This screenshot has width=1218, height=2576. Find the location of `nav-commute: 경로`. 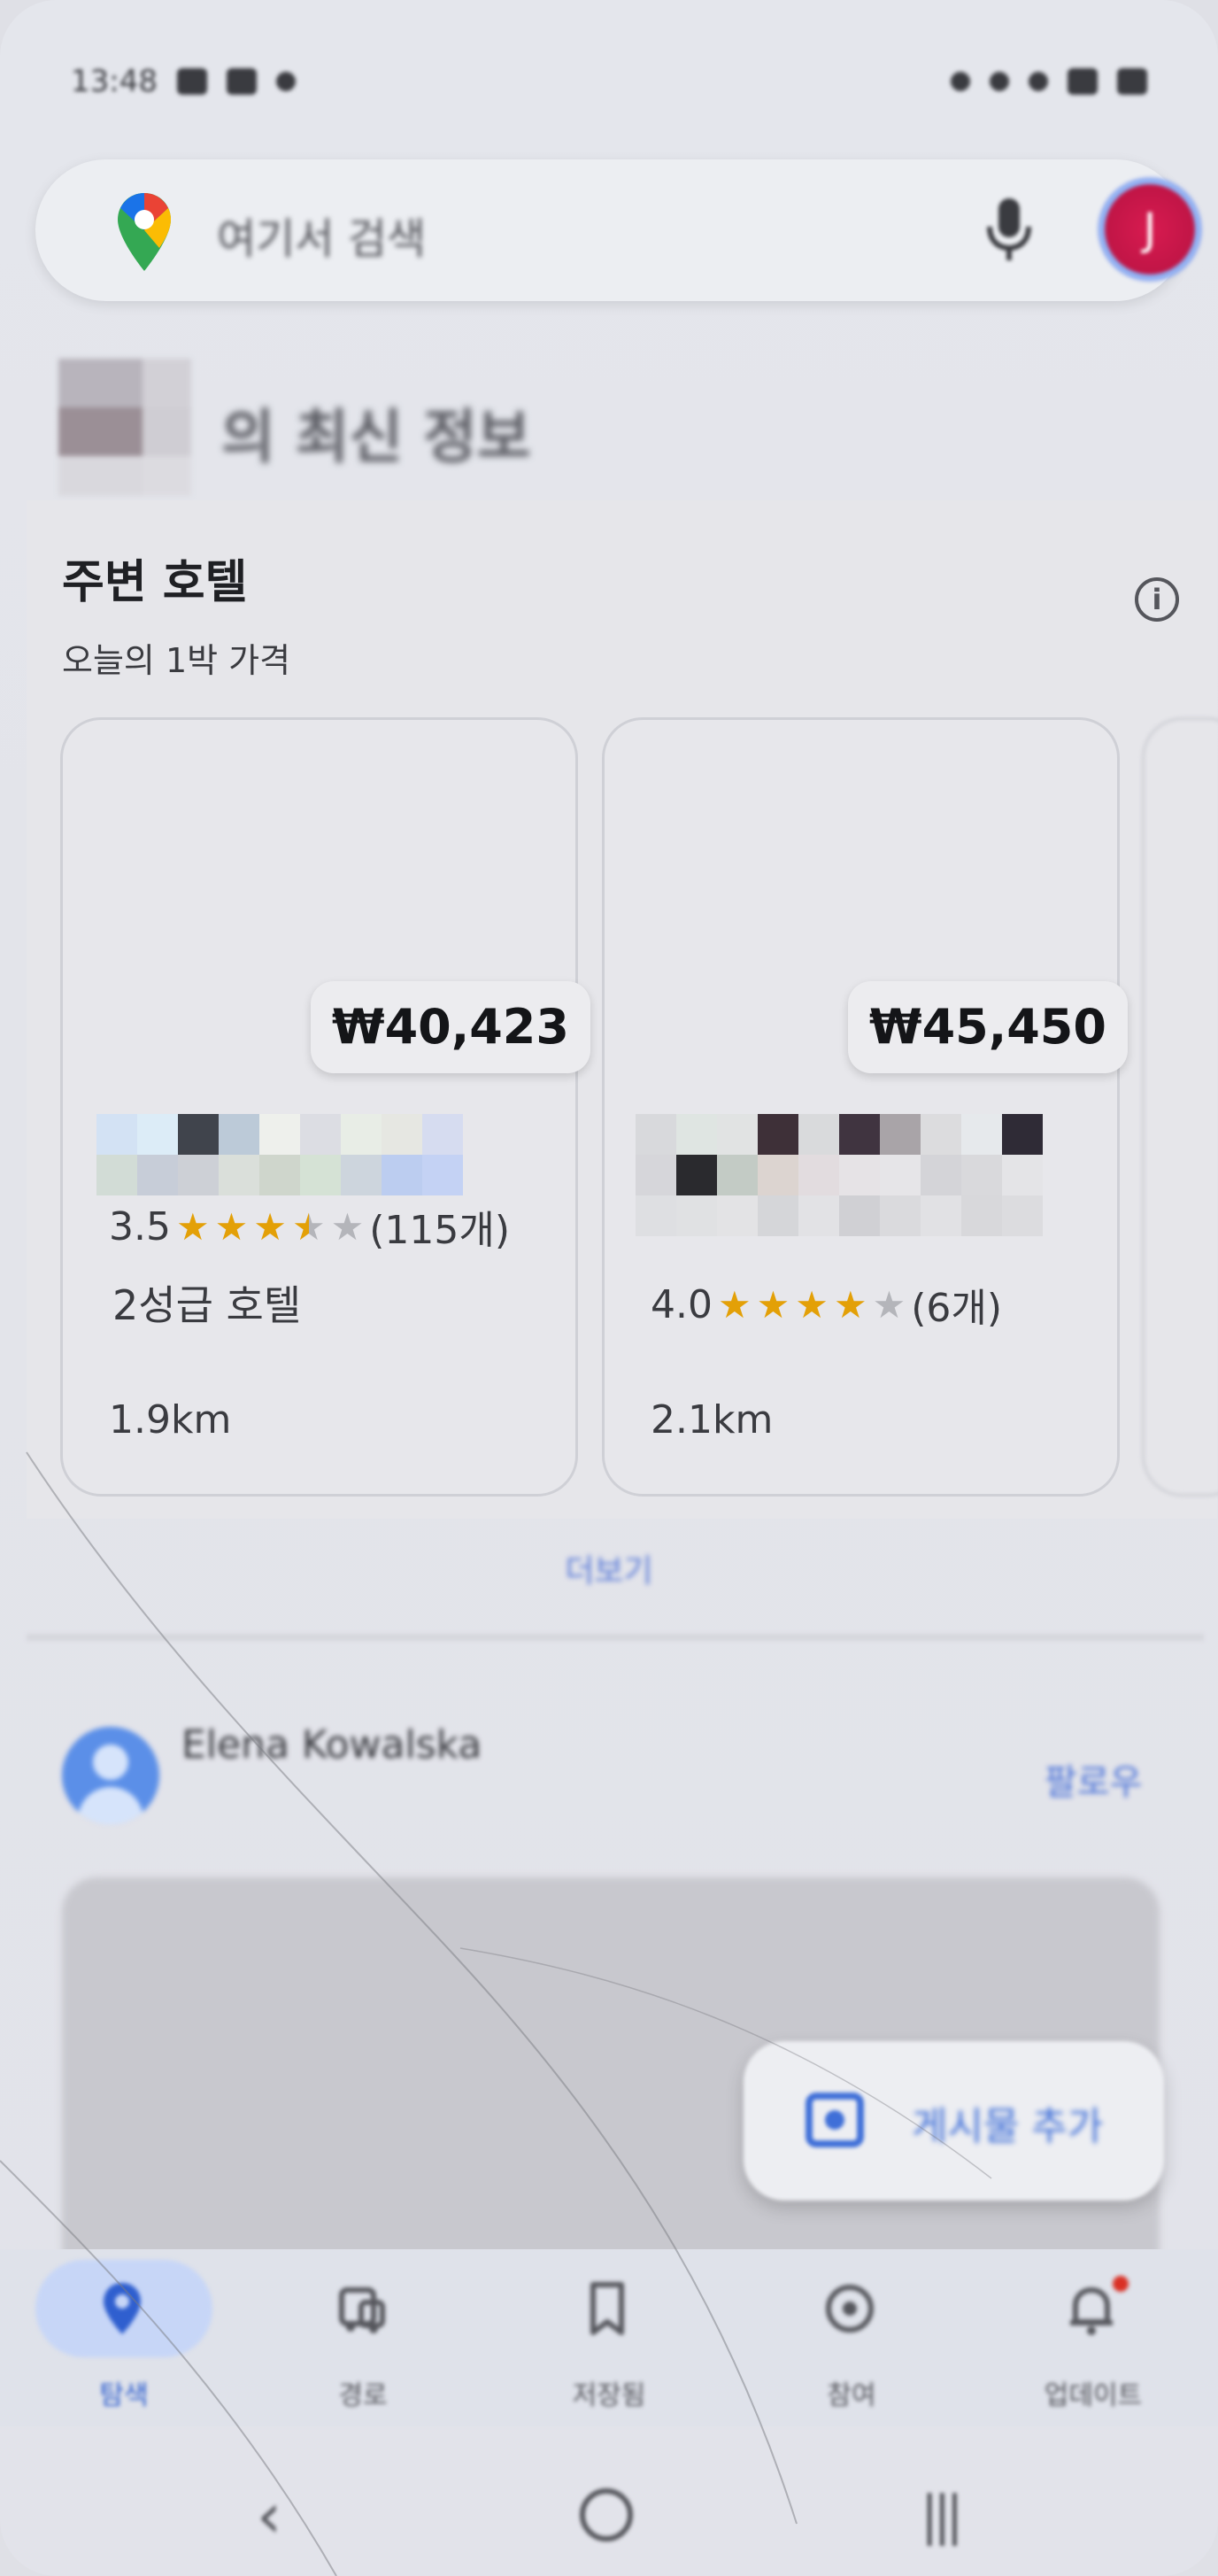

nav-commute: 경로 is located at coordinates (354, 2344).